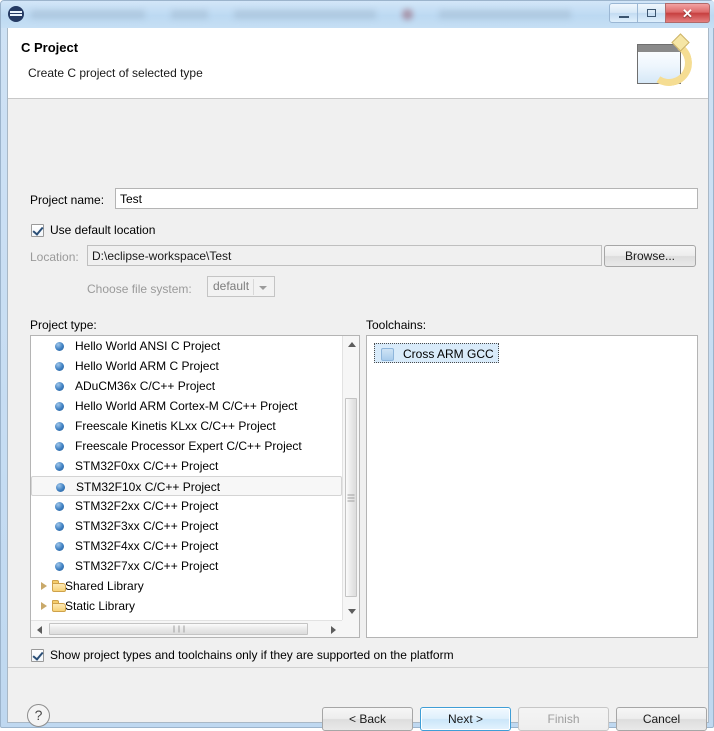  I want to click on project-type-item-label: ADuCM36x C/C++ Project, so click(145, 386).